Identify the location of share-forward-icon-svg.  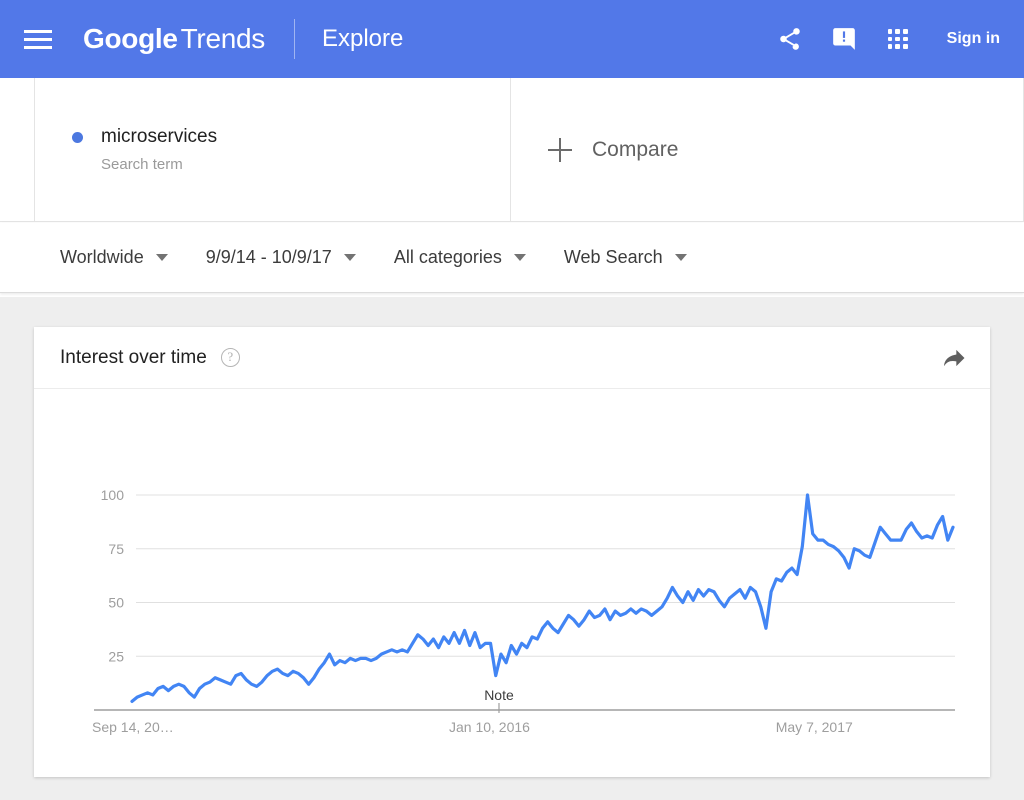
(954, 357).